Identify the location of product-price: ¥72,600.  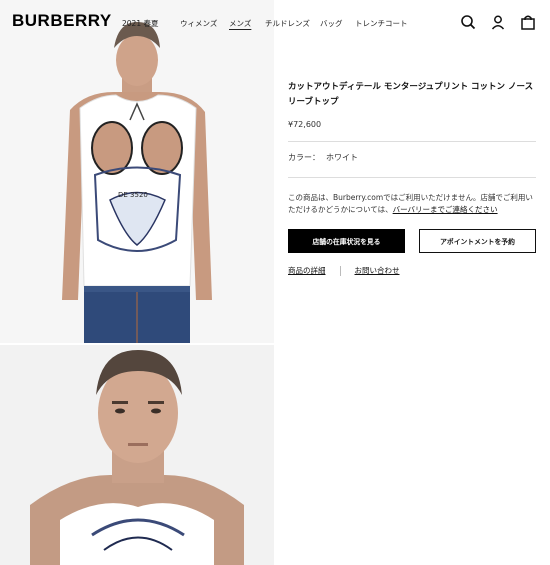
(305, 124).